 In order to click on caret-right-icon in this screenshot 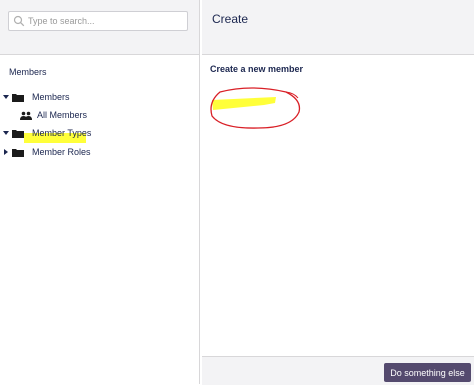, I will do `click(6, 152)`.